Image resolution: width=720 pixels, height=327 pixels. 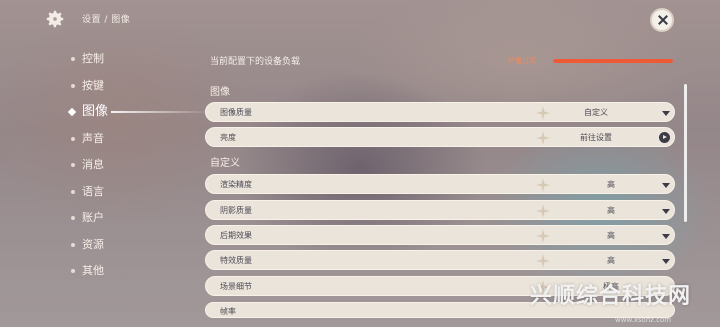 What do you see at coordinates (611, 296) in the screenshot?
I see `watermark-title: 兴顺综合科技网` at bounding box center [611, 296].